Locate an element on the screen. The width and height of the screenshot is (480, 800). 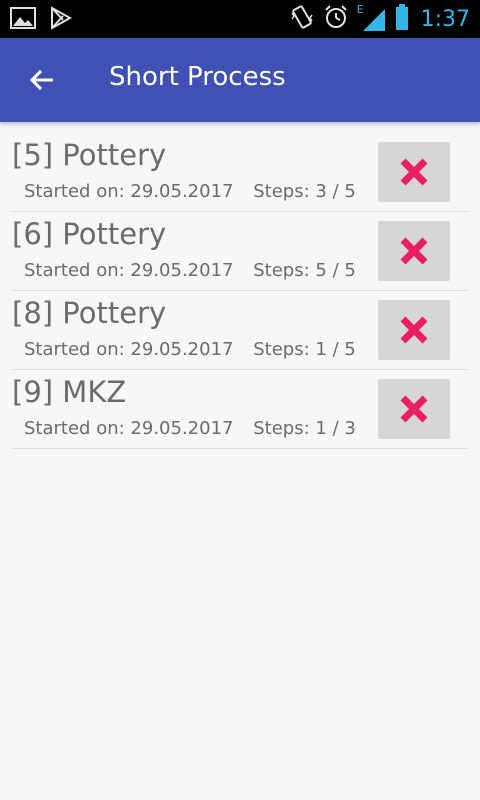
arrow-left-icon is located at coordinates (41, 80).